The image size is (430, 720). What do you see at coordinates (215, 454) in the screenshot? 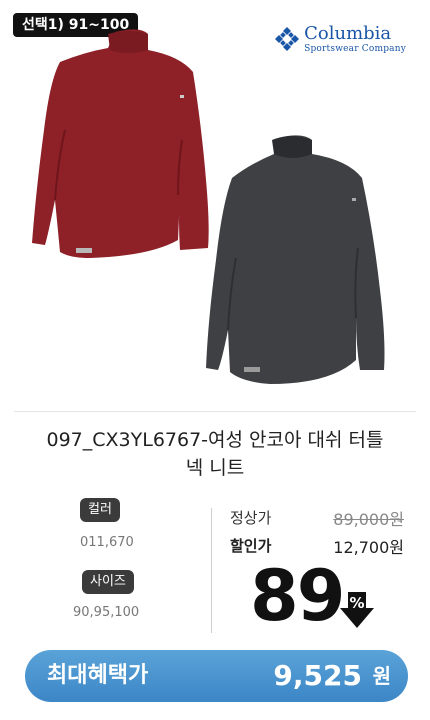
I see `product-title: 097_CX3YL6767-여성 안코아 대쉬 터틀 넥 니트` at bounding box center [215, 454].